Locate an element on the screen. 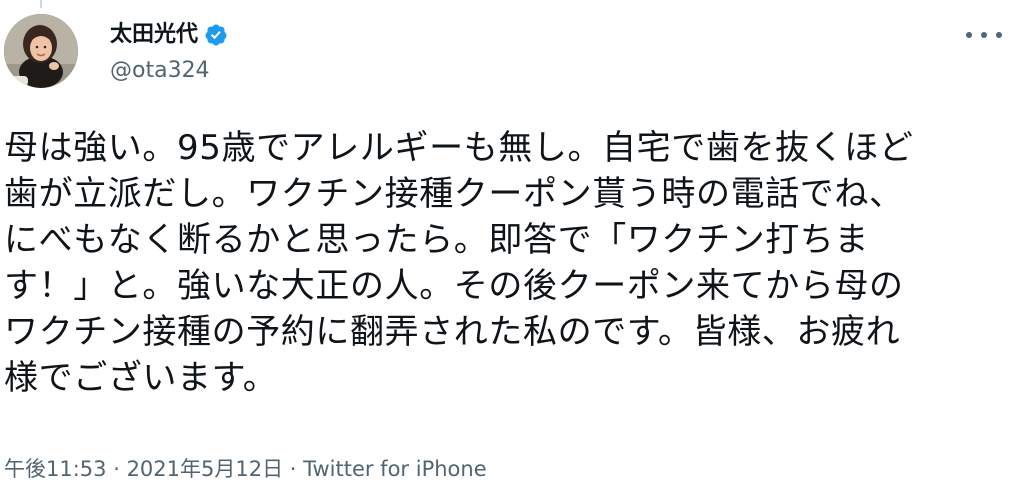 This screenshot has height=499, width=1024. tweet-time-link: 午後11:53 · 2021年5月12日 is located at coordinates (143, 469).